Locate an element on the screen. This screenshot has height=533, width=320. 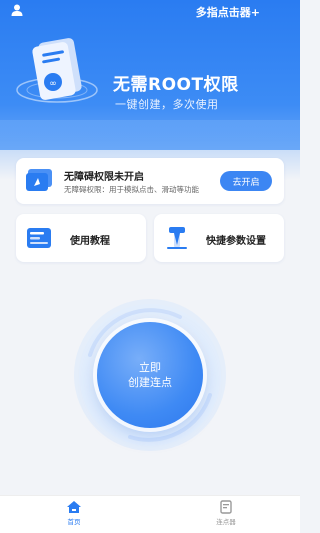
open-accessibility-button: 去开启 is located at coordinates (246, 181).